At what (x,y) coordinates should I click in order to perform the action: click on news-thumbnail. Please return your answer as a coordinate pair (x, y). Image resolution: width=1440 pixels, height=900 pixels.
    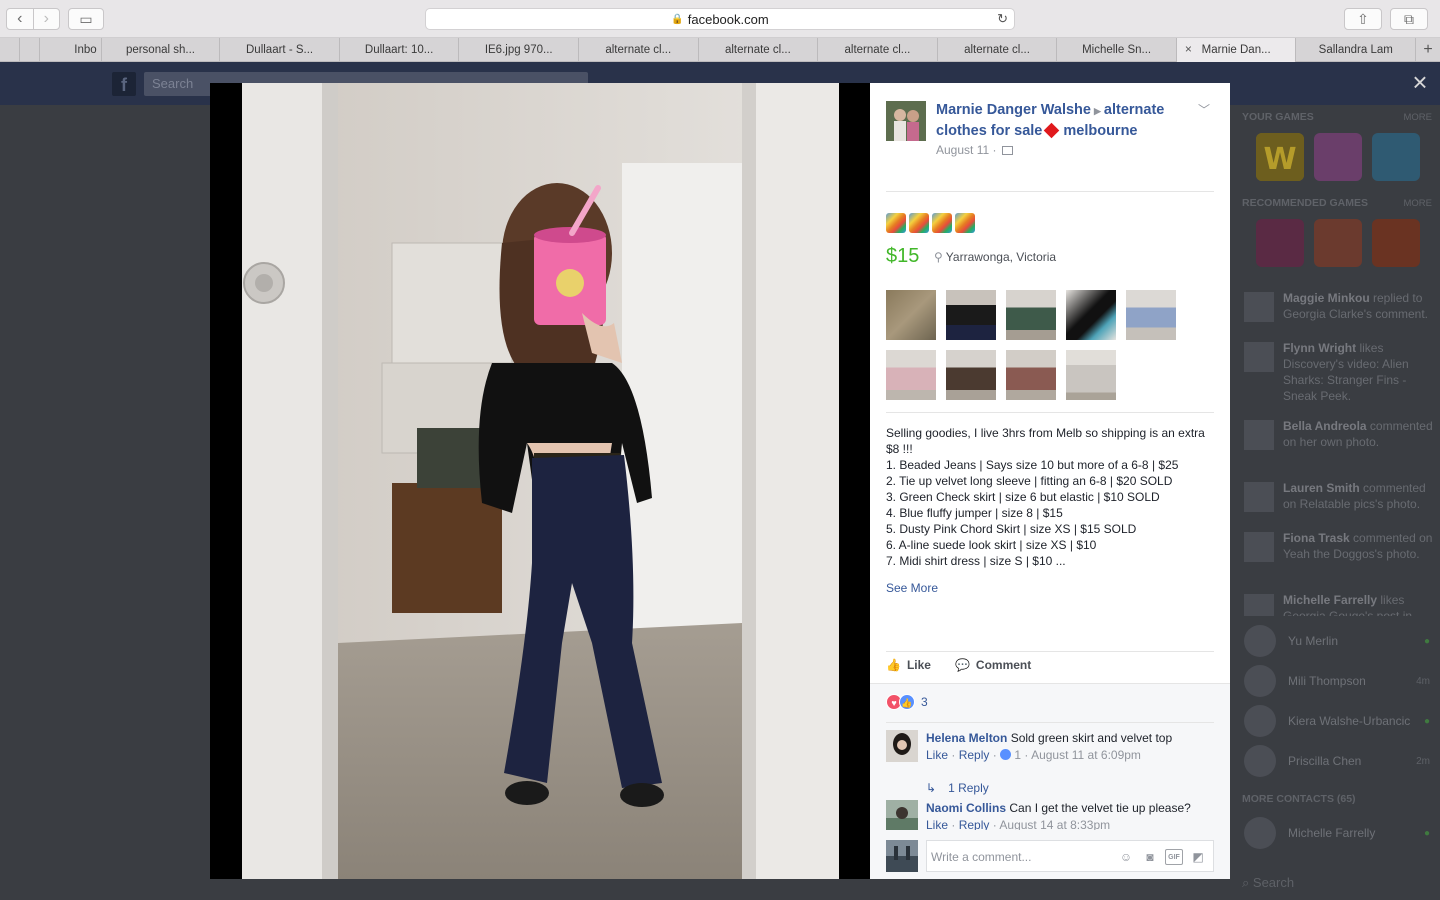
    Looking at the image, I should click on (1259, 605).